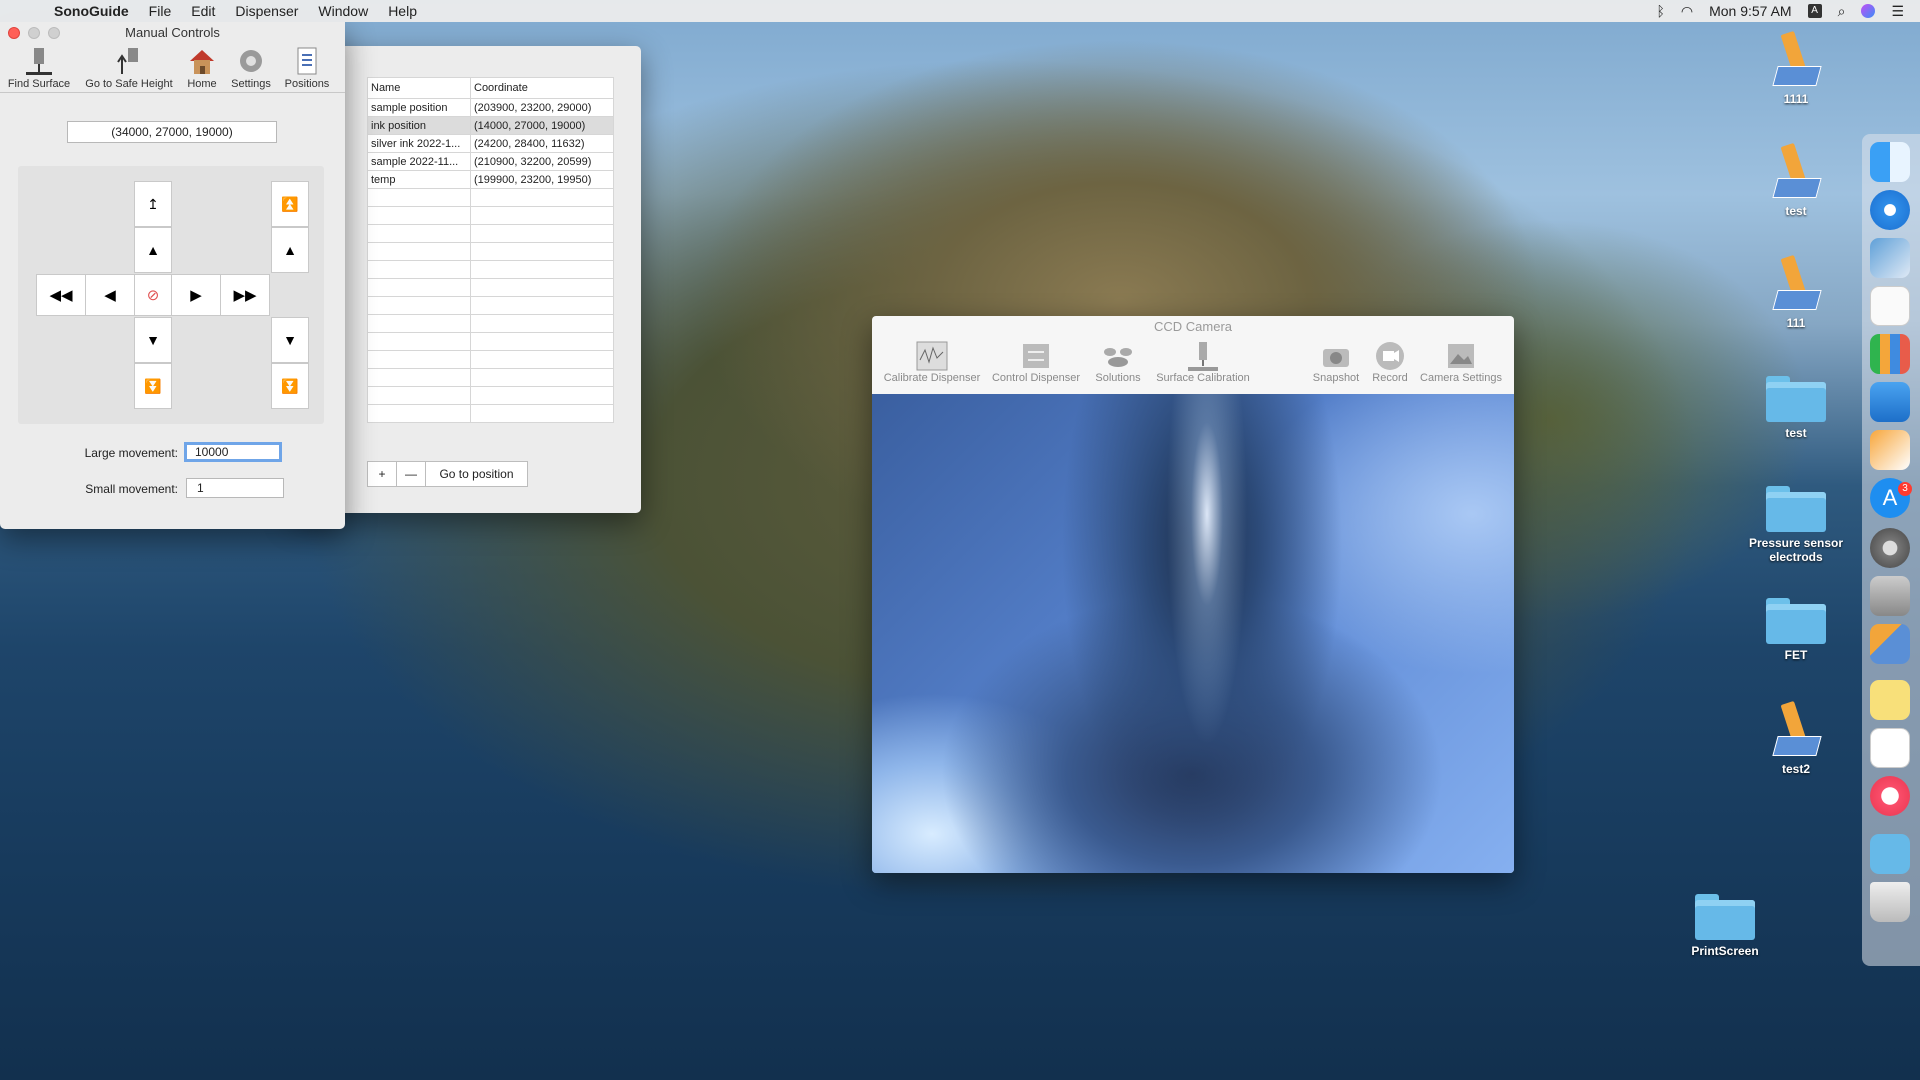 This screenshot has width=1920, height=1080. What do you see at coordinates (251, 68) in the screenshot?
I see `settings-button: Settings` at bounding box center [251, 68].